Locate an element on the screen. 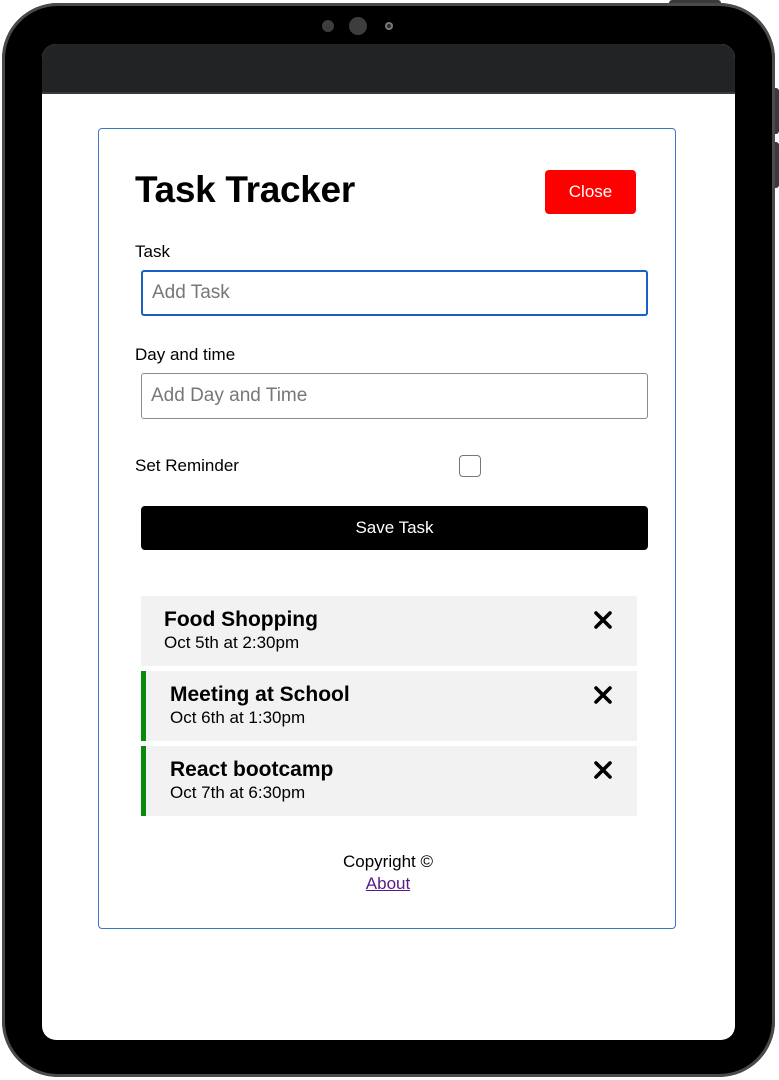 The height and width of the screenshot is (1080, 779). task-day: Oct 5th at 2:30pm is located at coordinates (232, 642).